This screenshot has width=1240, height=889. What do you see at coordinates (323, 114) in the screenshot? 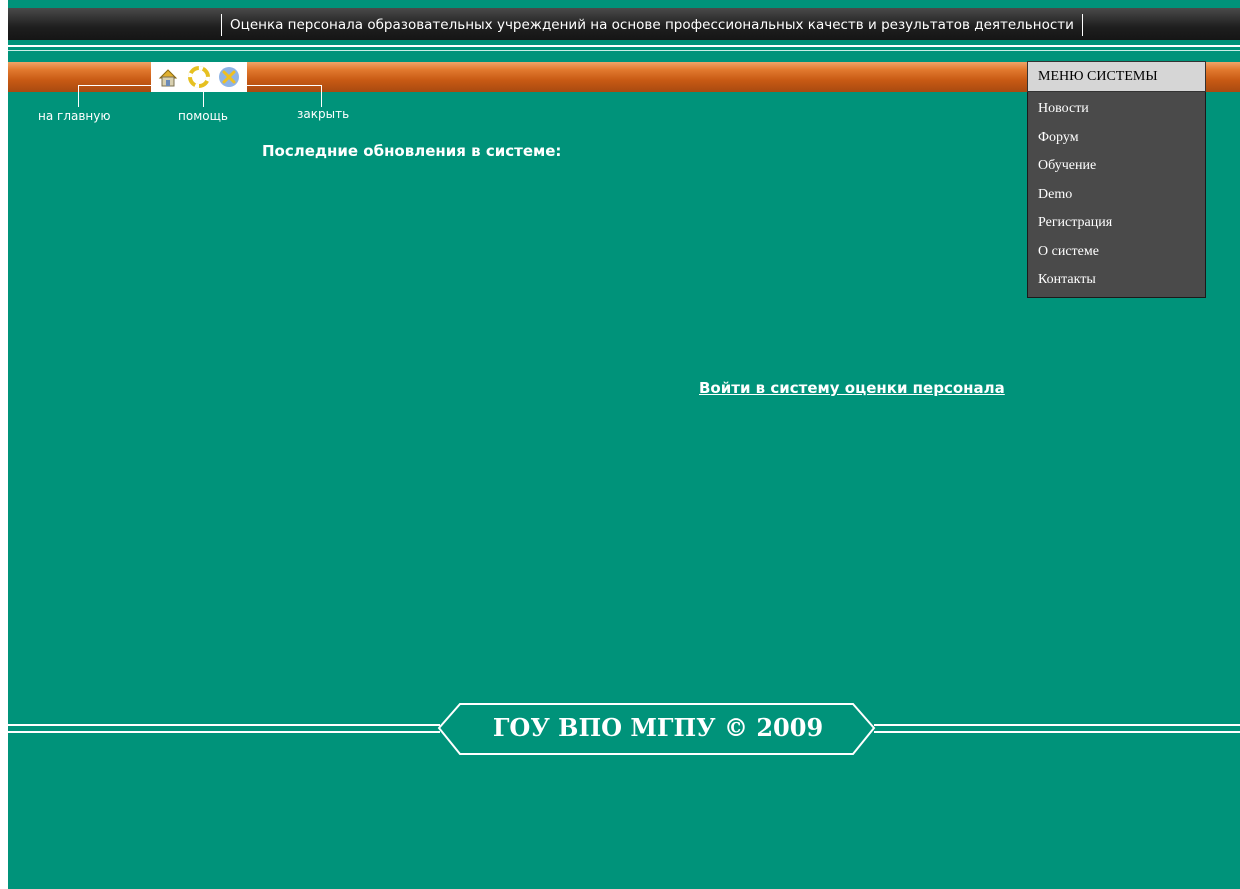
I see `close-link: закрыть` at bounding box center [323, 114].